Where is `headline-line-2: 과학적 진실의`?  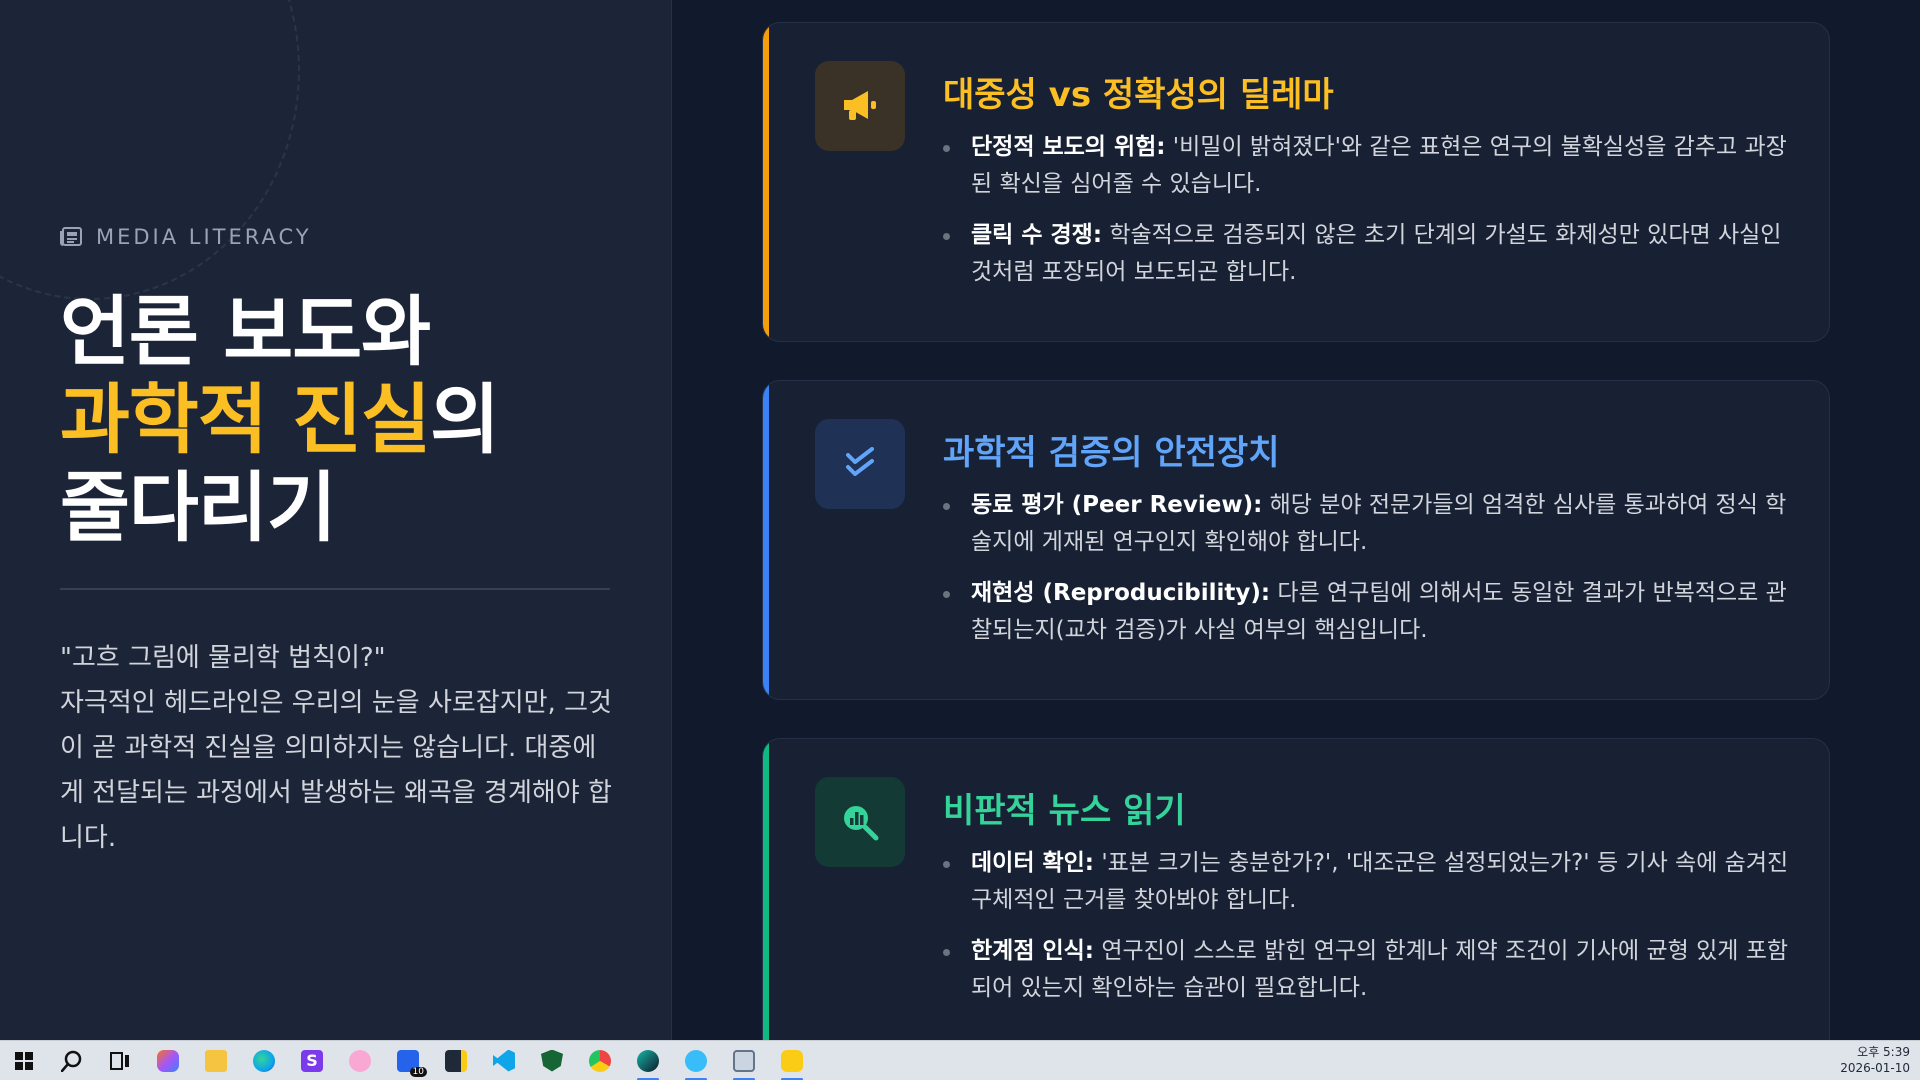 headline-line-2: 과학적 진실의 is located at coordinates (280, 419).